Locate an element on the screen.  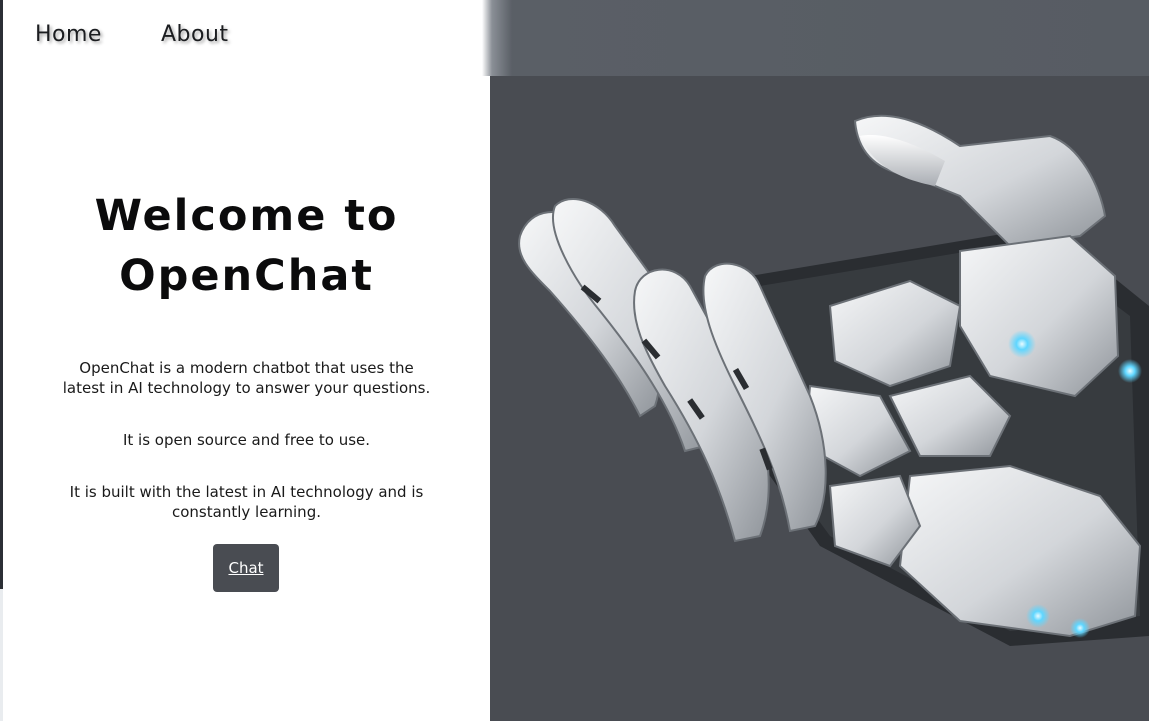
header-band is located at coordinates (815, 38).